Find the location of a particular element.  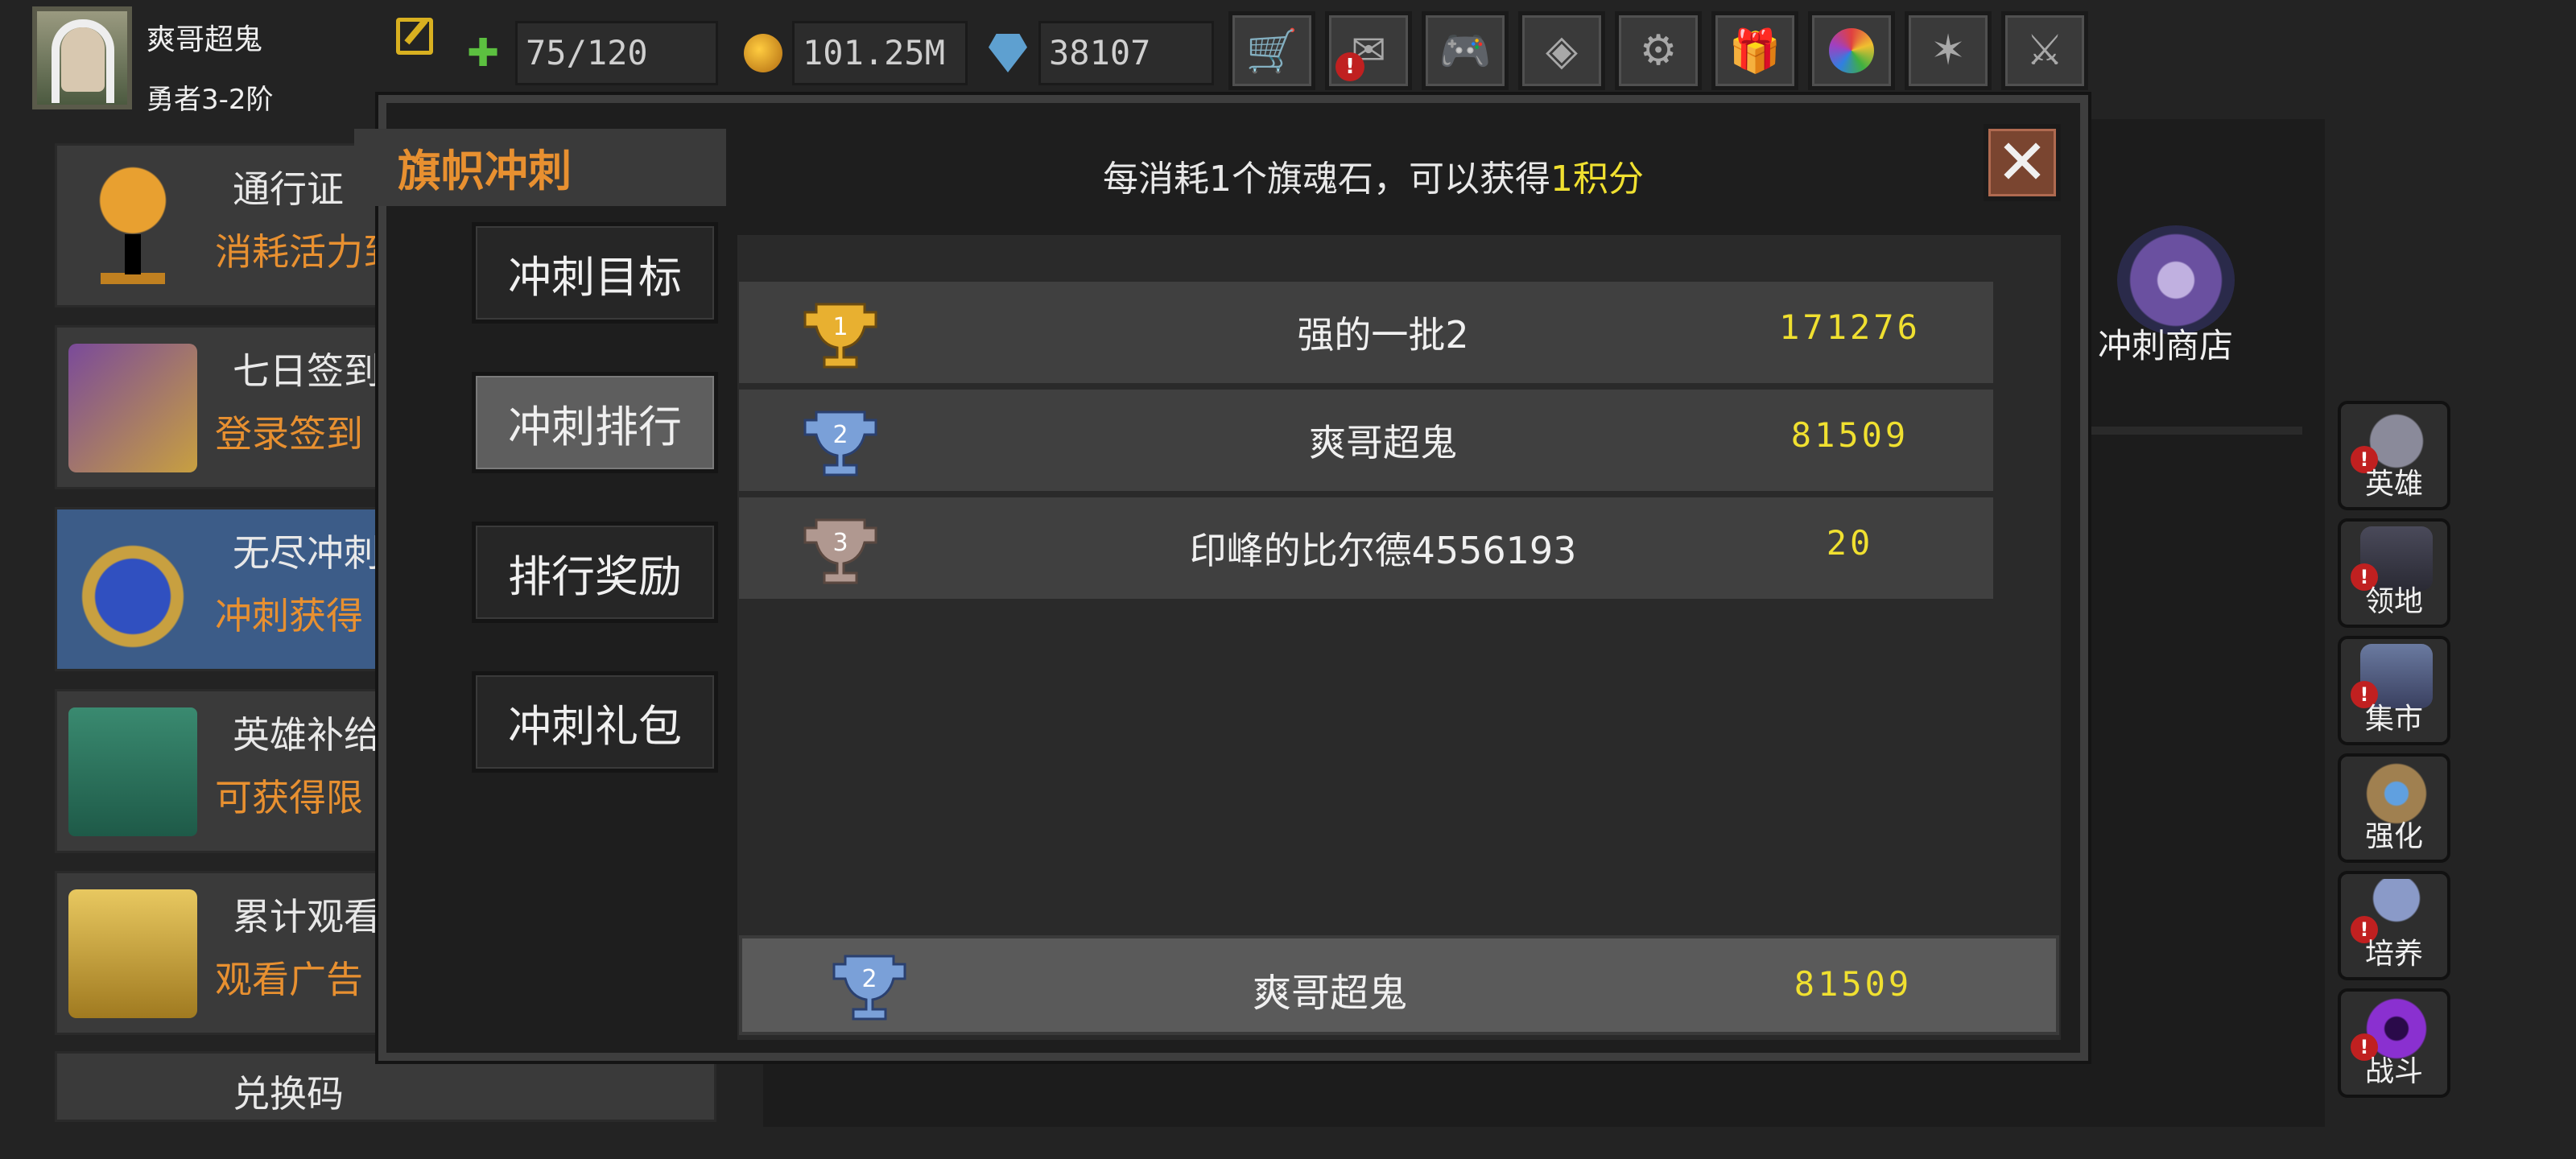

mail-button: ✉! is located at coordinates (1368, 50).